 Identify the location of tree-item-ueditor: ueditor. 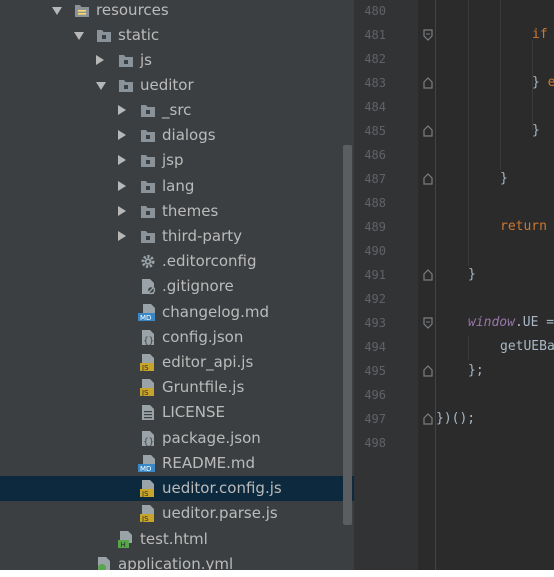
(177, 85).